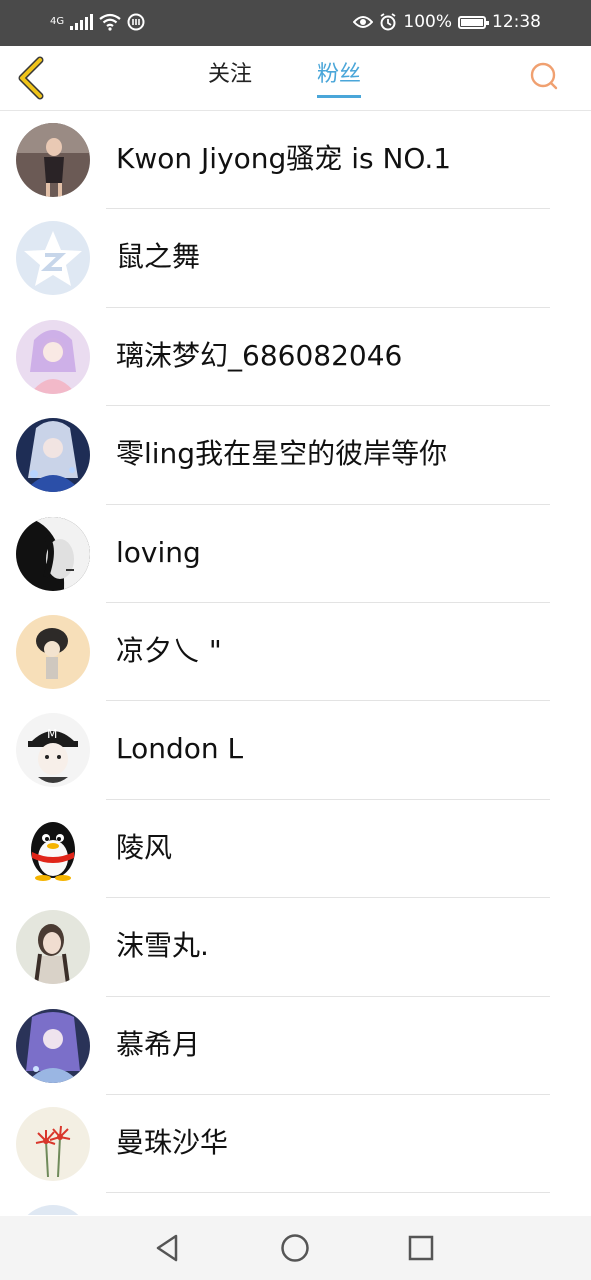 The image size is (591, 1280). What do you see at coordinates (339, 74) in the screenshot?
I see `tab-fans-label: 粉丝` at bounding box center [339, 74].